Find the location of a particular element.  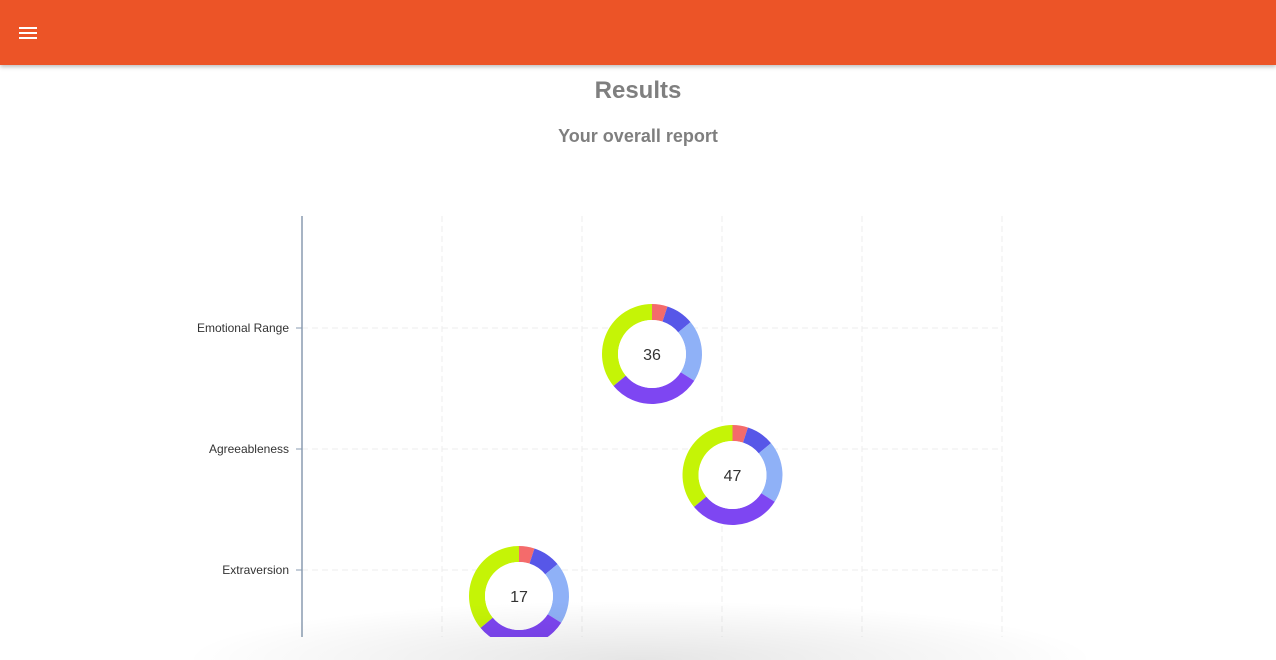

data-point-label: 17 is located at coordinates (519, 597).